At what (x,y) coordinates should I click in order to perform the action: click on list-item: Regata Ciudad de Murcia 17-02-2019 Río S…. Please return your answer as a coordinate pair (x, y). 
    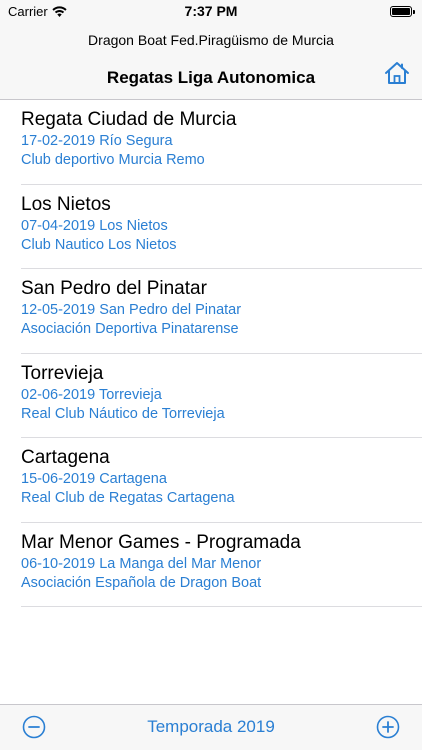
    Looking at the image, I should click on (211, 142).